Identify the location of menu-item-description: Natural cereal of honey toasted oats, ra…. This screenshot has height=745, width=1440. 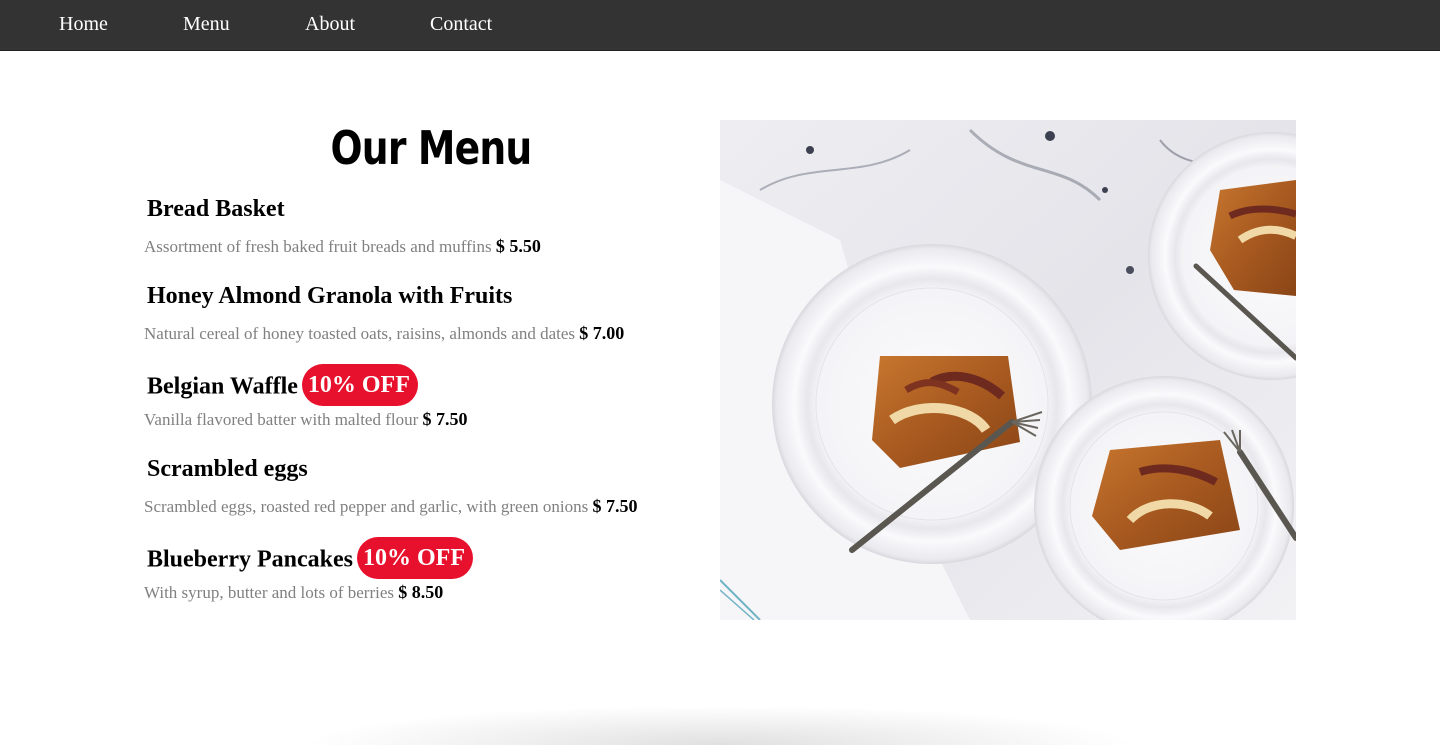
(384, 333).